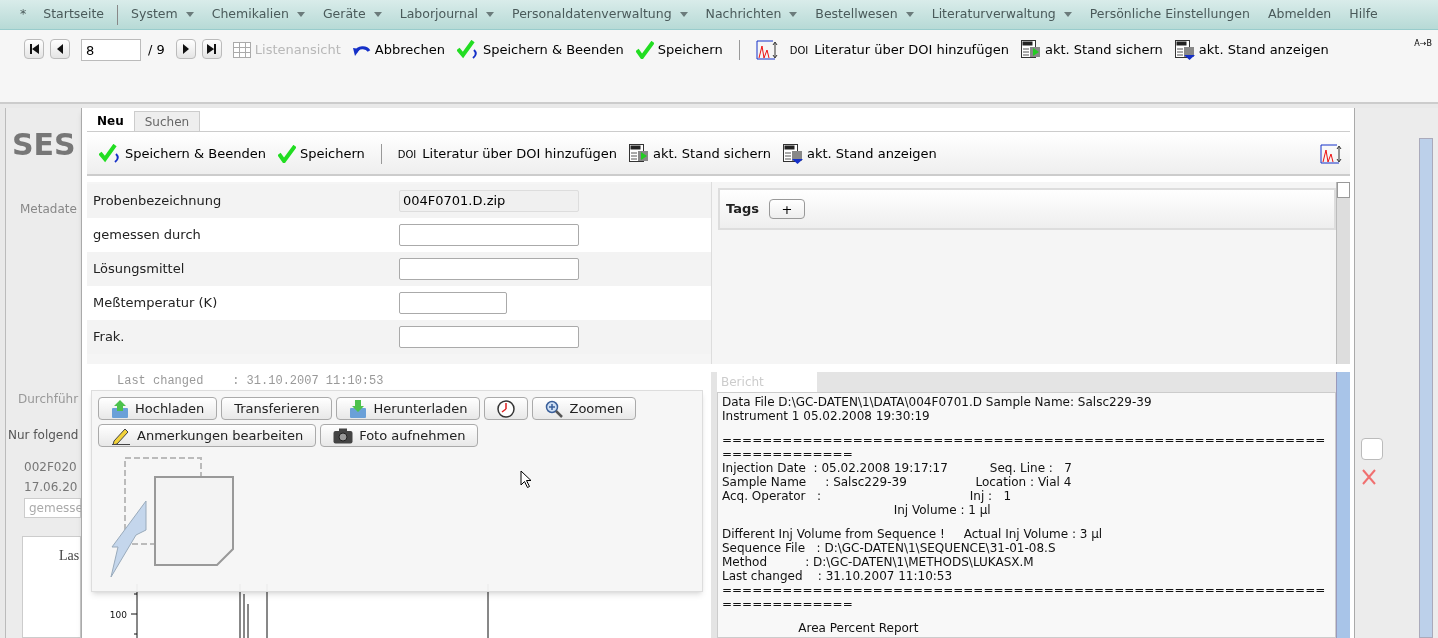 This screenshot has height=638, width=1438. I want to click on menu-item: Hilfe, so click(1363, 14).